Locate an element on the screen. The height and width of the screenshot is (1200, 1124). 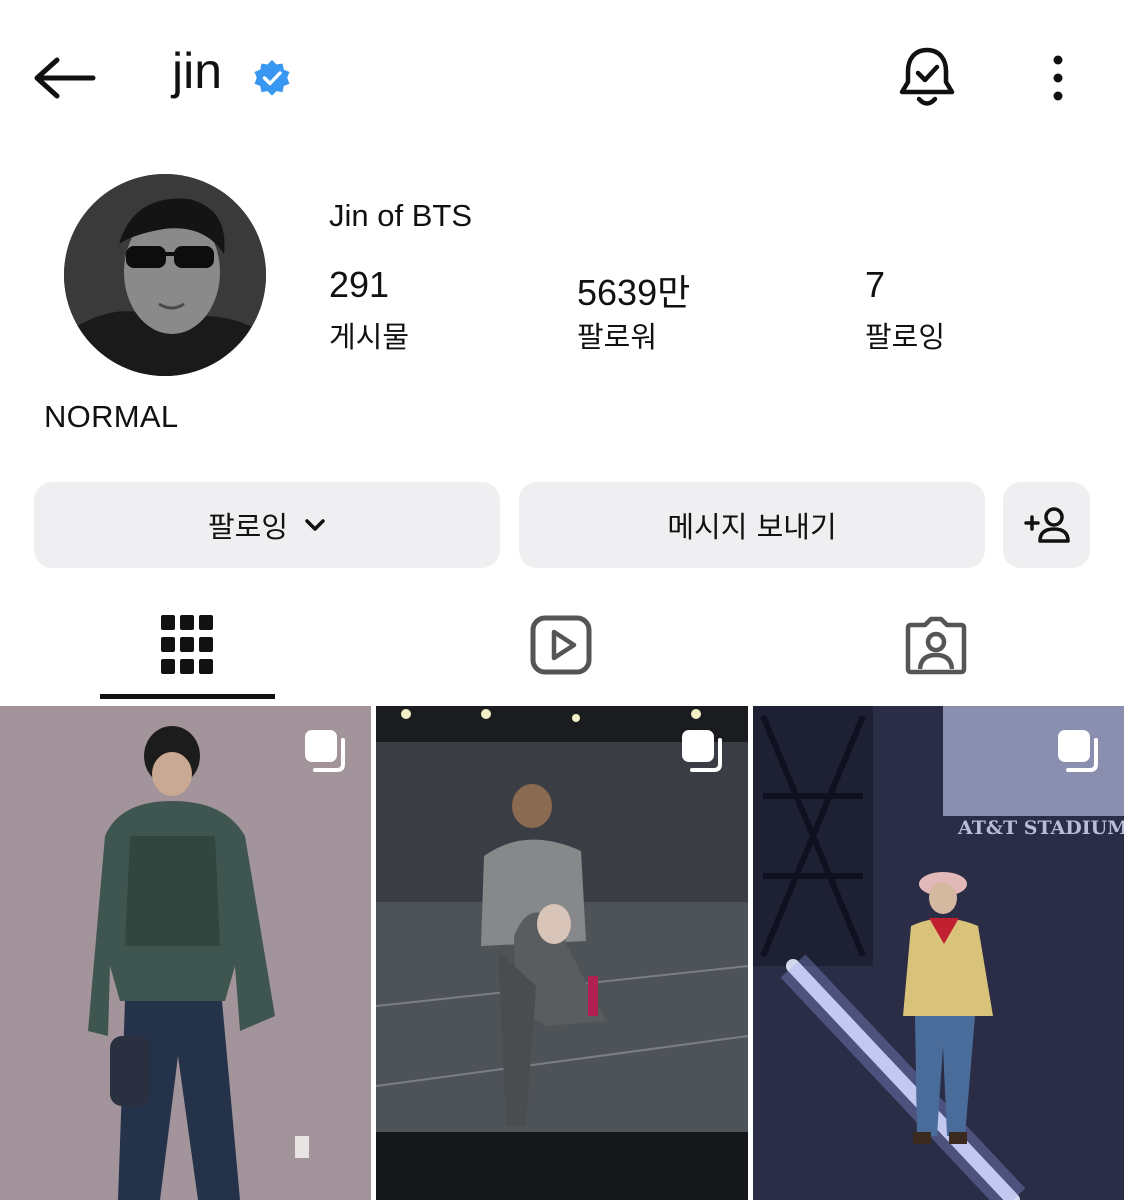
send-message-label: 메시지 보내기 is located at coordinates (752, 527).